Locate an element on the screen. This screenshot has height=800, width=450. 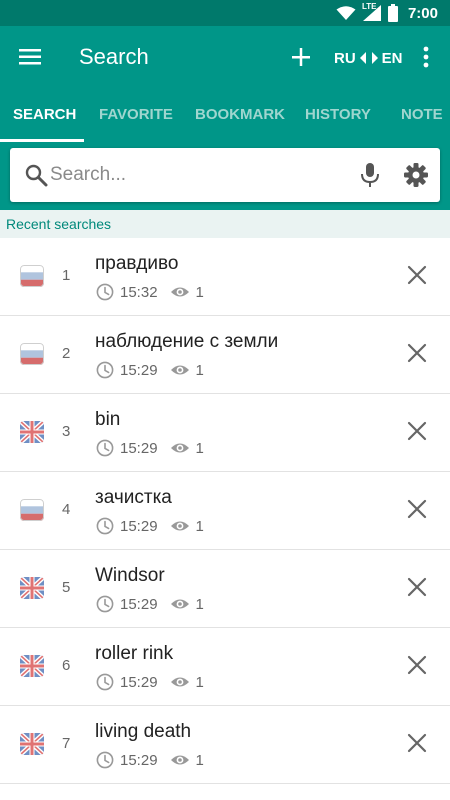
search-settings-button is located at coordinates (416, 175).